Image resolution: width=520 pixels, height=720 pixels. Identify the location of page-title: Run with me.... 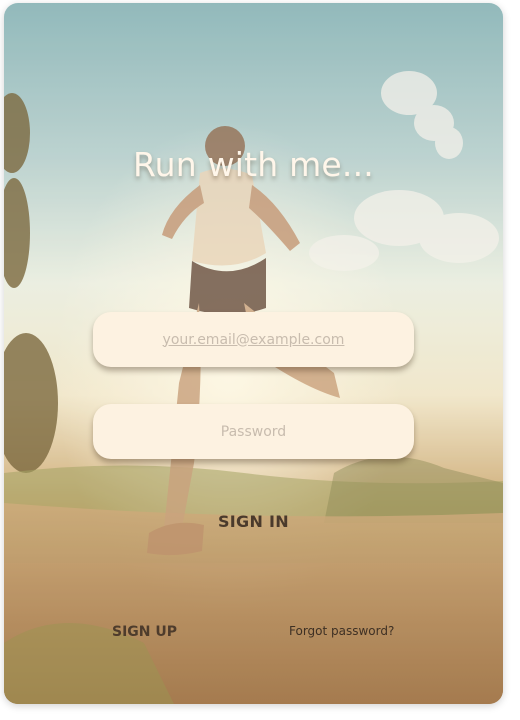
(253, 164).